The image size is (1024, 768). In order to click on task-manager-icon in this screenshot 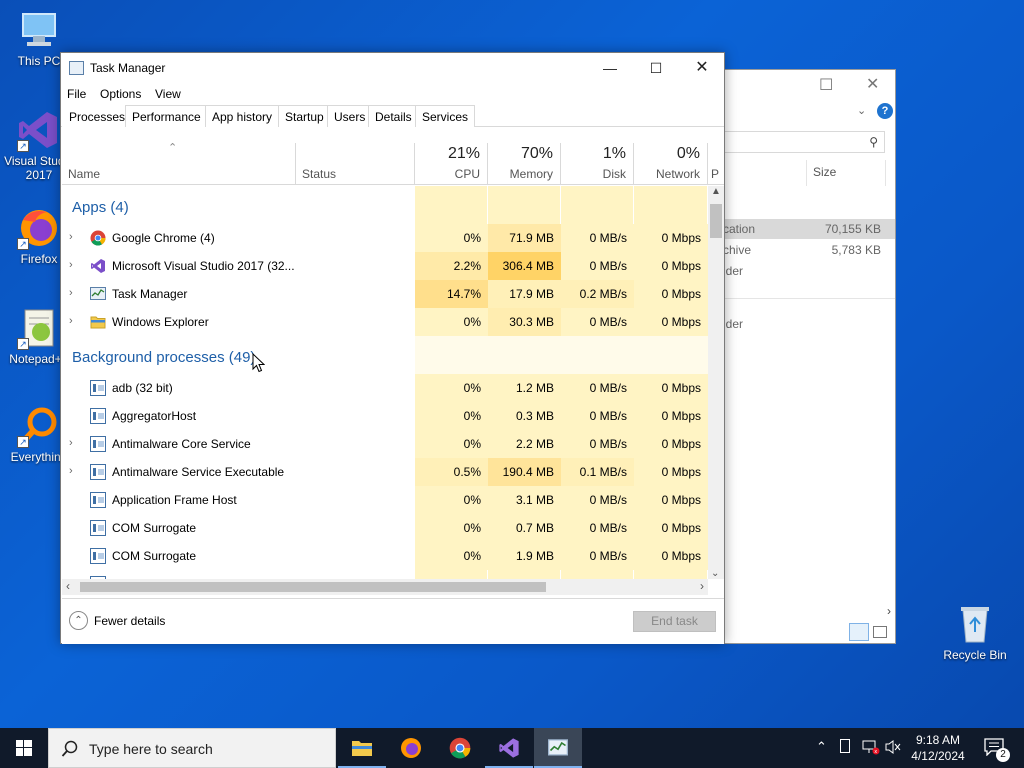, I will do `click(558, 747)`.